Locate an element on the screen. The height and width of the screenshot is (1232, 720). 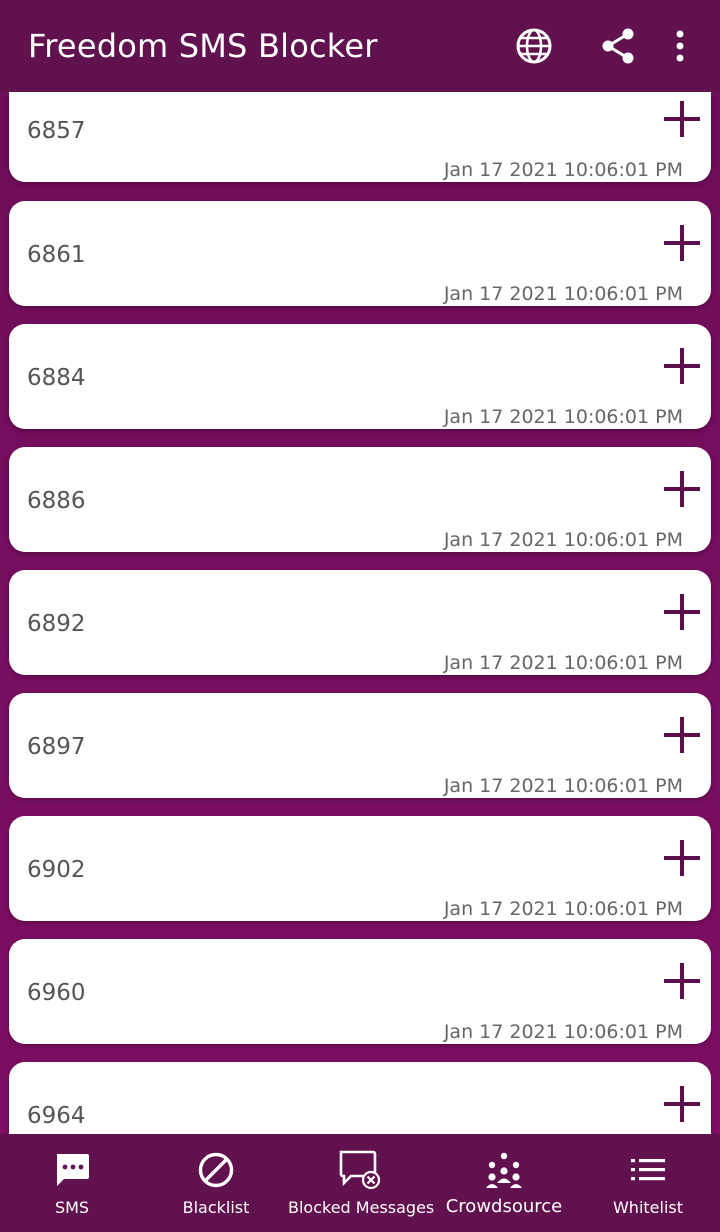
sender-number: 6892 is located at coordinates (56, 624).